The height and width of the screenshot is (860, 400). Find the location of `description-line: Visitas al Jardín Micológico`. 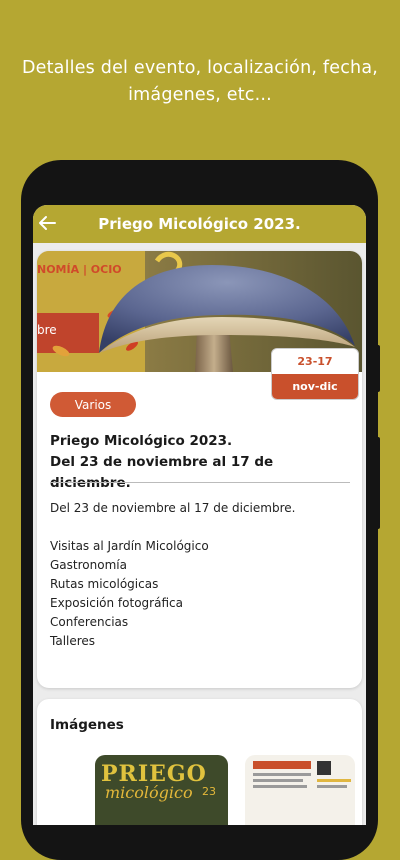

description-line: Visitas al Jardín Micológico is located at coordinates (129, 546).